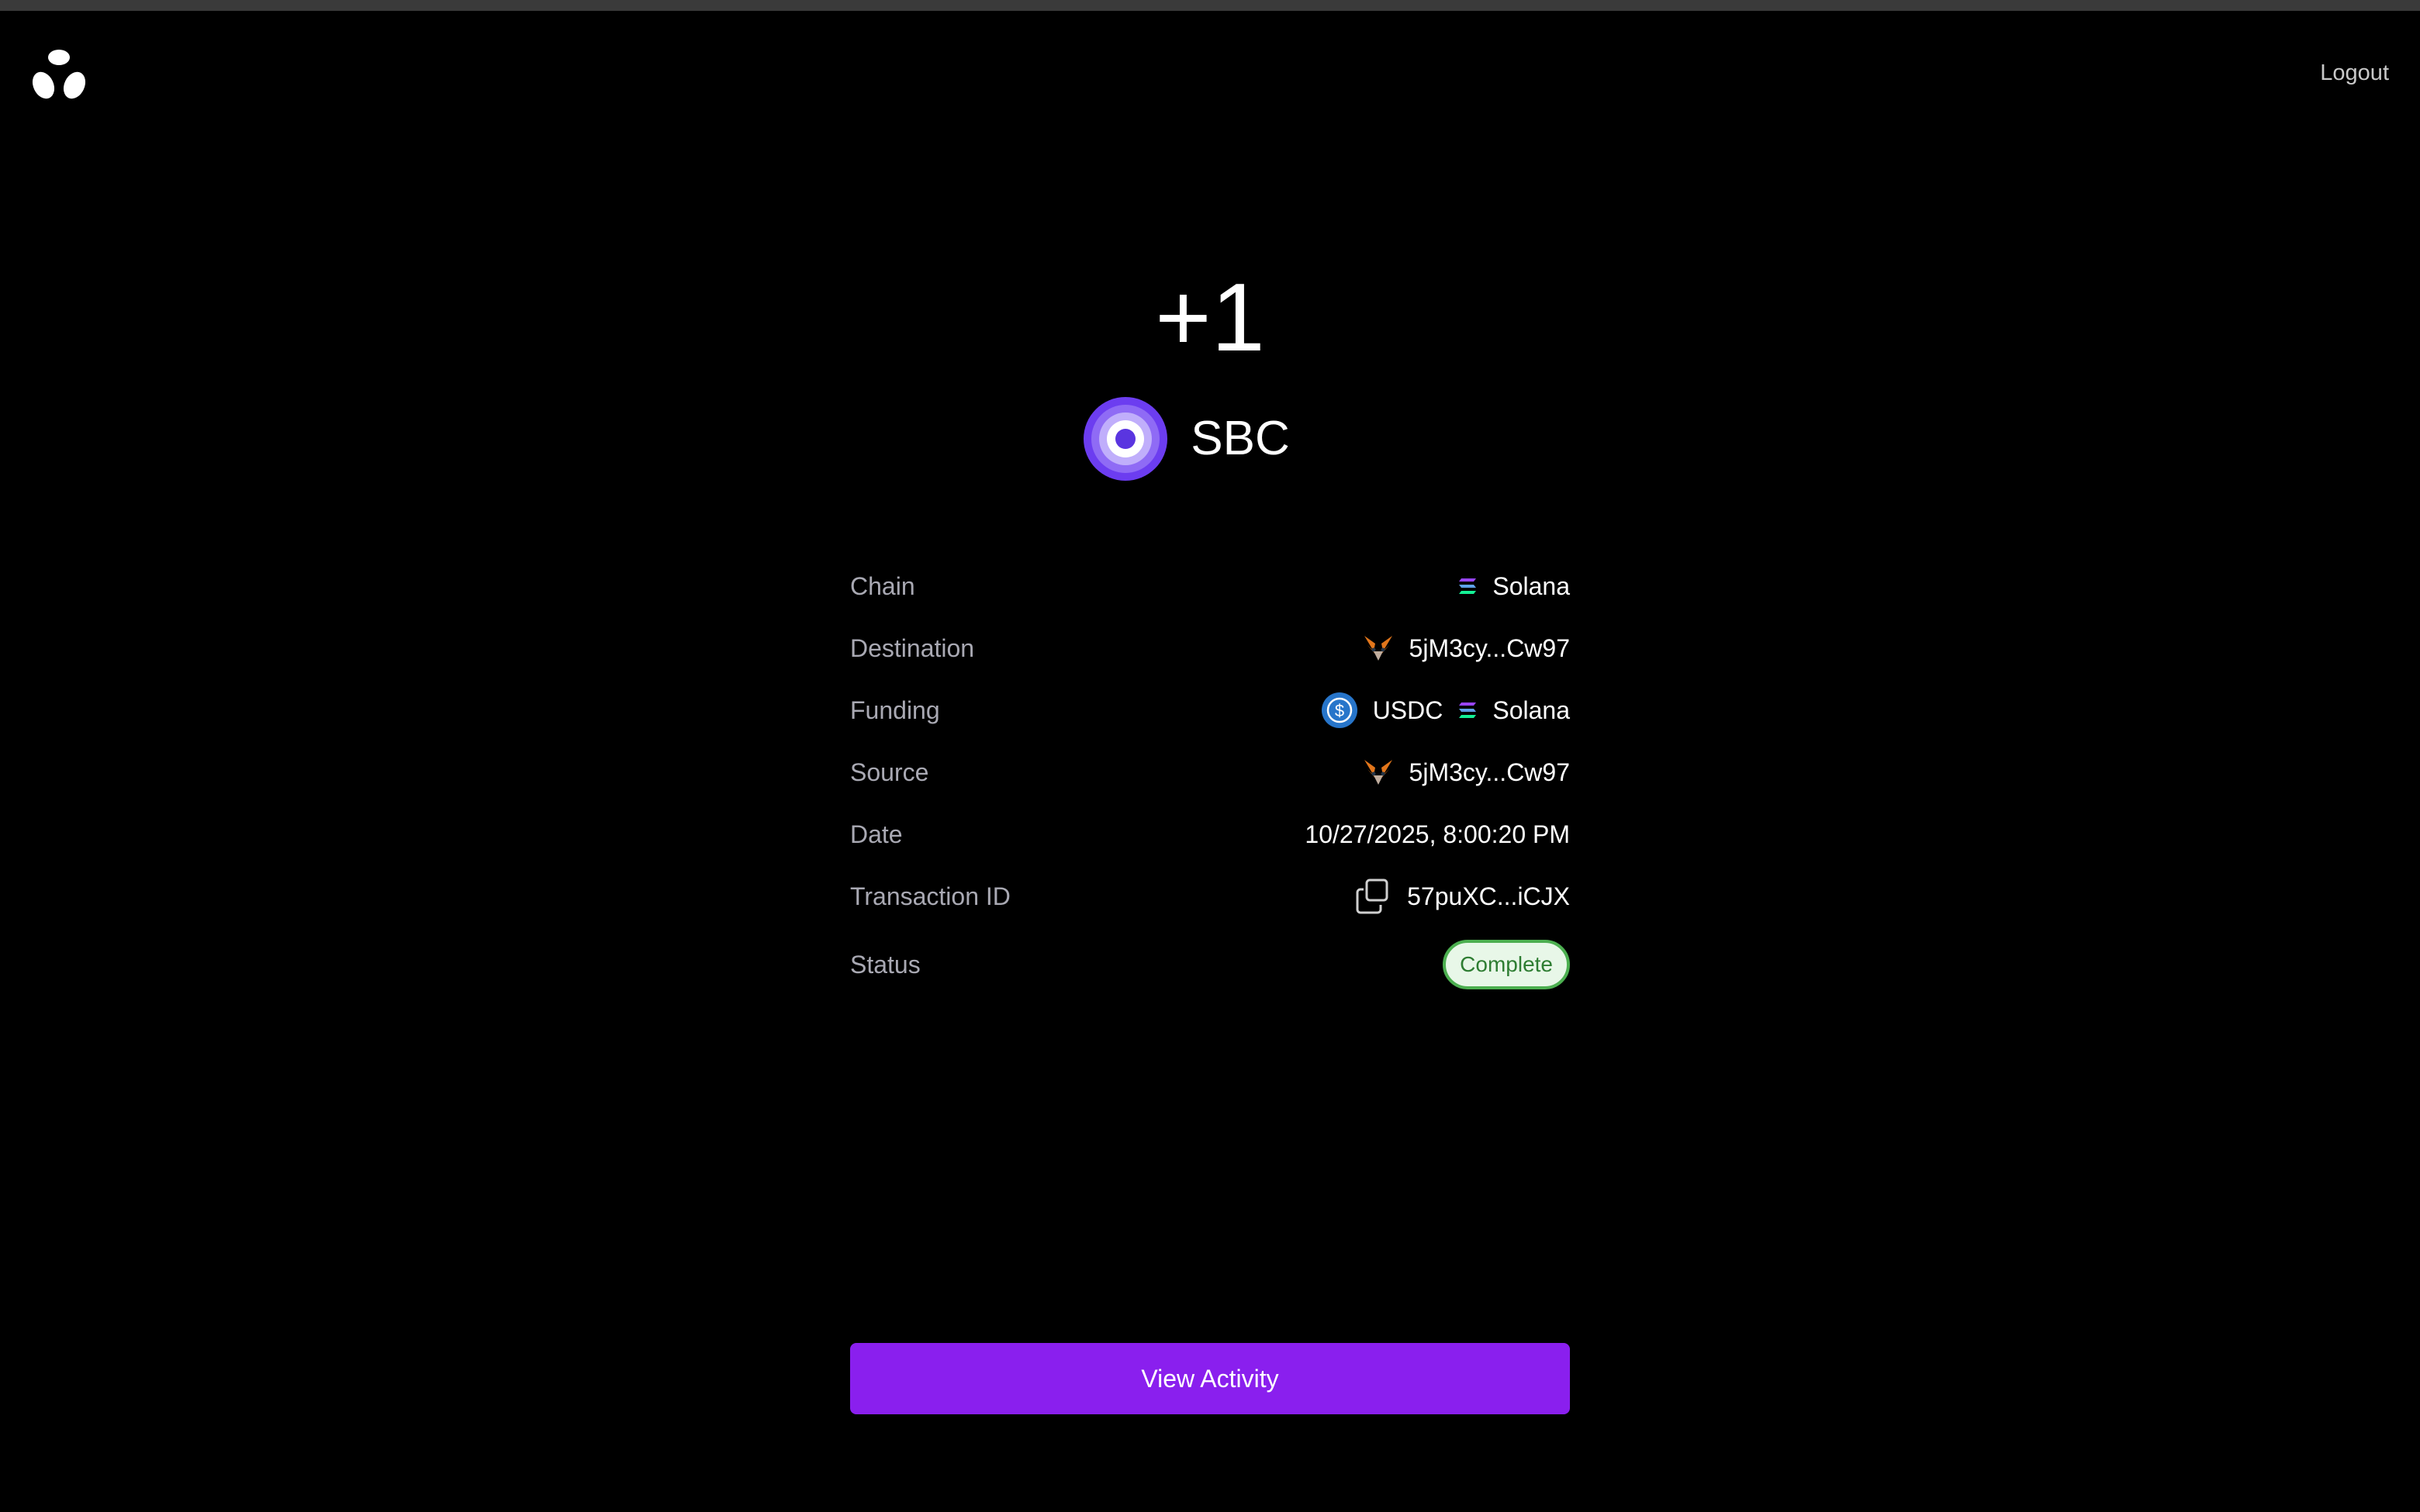 Image resolution: width=2420 pixels, height=1512 pixels. I want to click on destination-value-group: 5jM3cy...Cw97, so click(1466, 648).